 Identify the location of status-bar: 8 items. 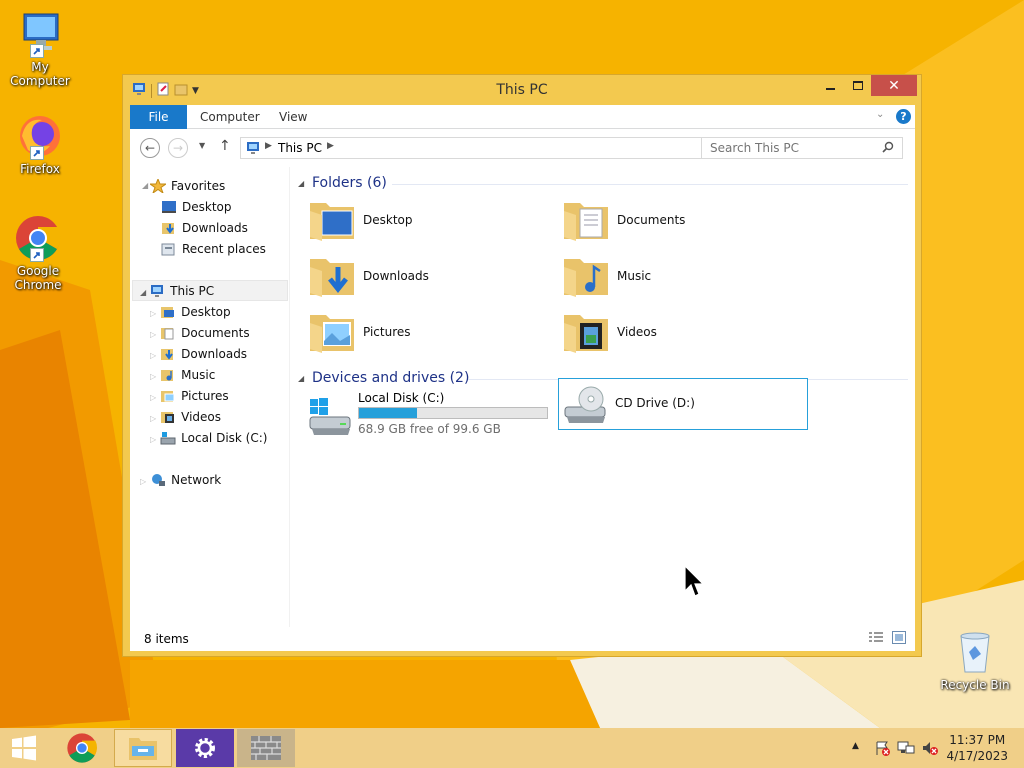
(522, 639).